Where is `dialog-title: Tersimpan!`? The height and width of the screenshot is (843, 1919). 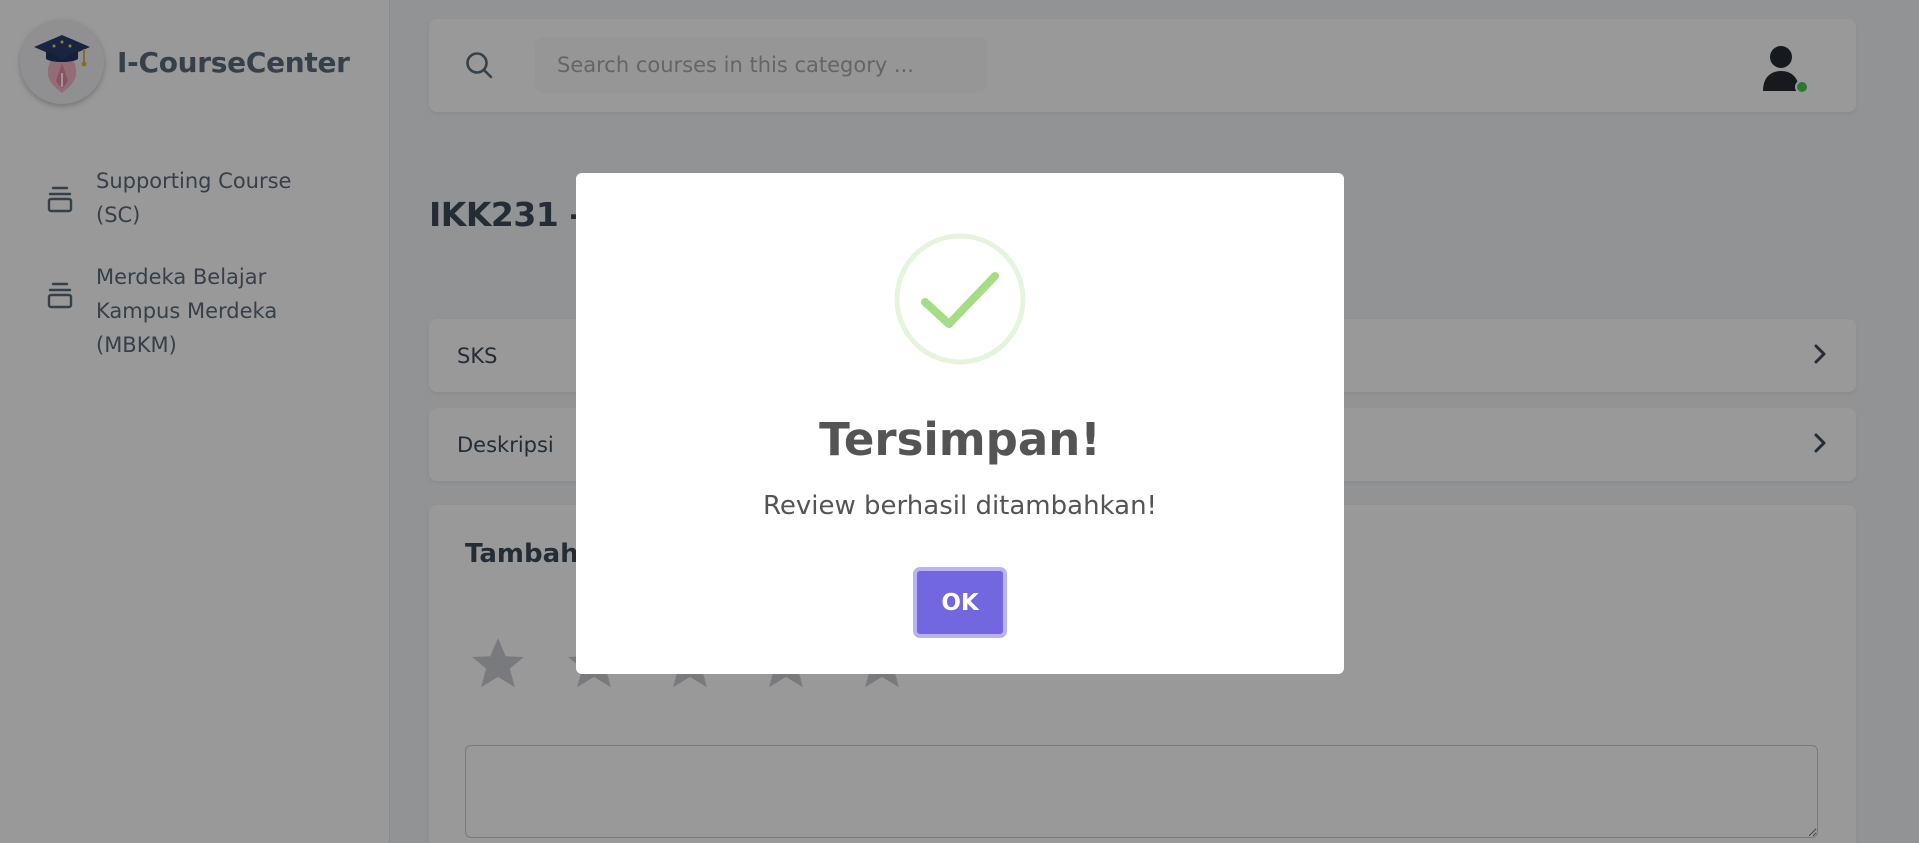 dialog-title: Tersimpan! is located at coordinates (960, 439).